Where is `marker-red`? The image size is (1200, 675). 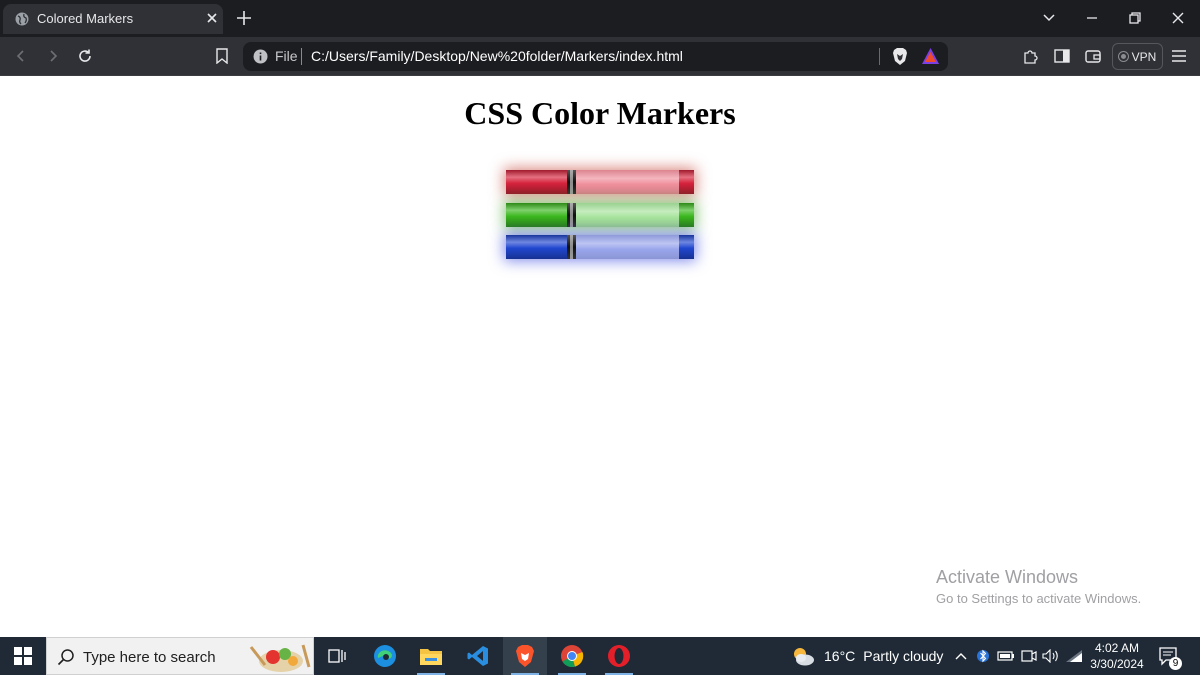 marker-red is located at coordinates (600, 182).